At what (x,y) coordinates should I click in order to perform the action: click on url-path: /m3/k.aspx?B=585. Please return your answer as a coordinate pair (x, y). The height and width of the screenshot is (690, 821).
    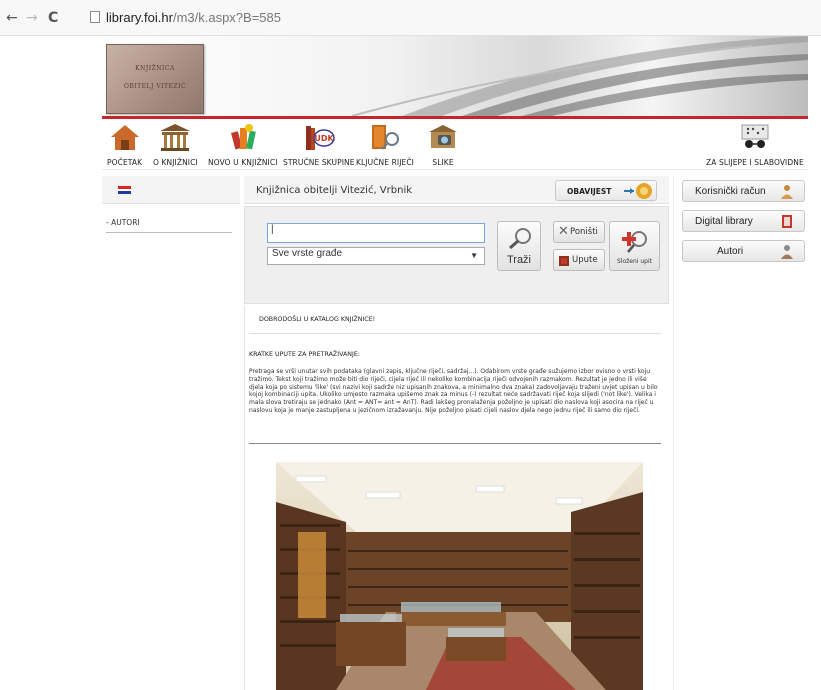
    Looking at the image, I should click on (226, 17).